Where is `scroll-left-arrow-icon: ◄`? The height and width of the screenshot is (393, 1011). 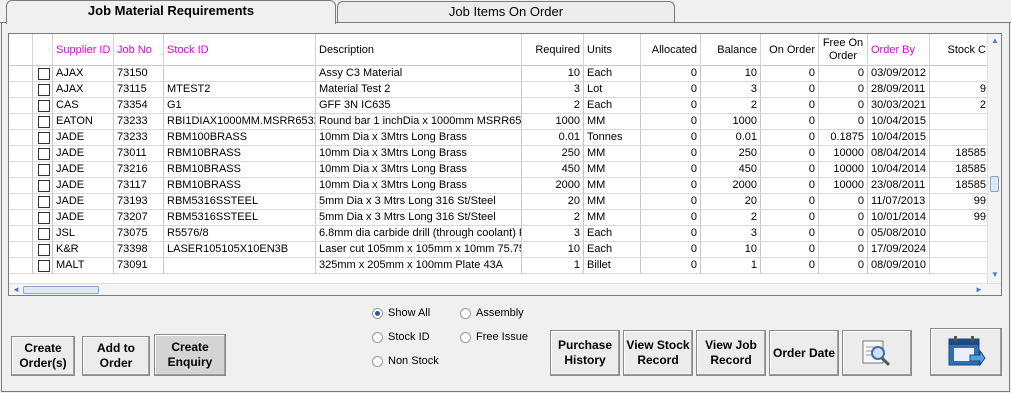
scroll-left-arrow-icon: ◄ is located at coordinates (16, 289).